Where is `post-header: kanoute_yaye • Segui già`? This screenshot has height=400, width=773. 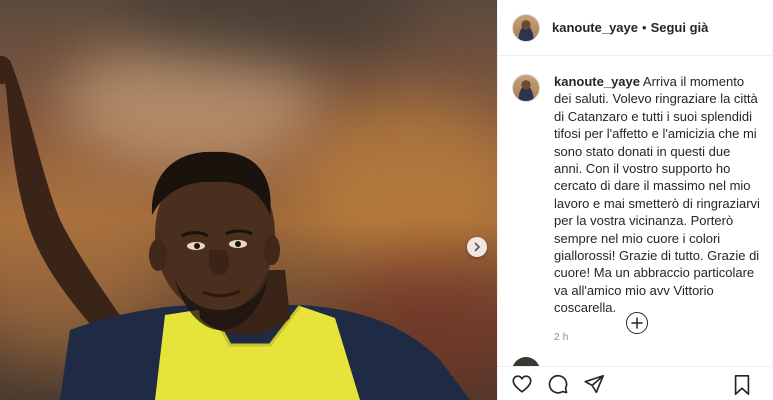
post-header: kanoute_yaye • Segui già is located at coordinates (635, 28).